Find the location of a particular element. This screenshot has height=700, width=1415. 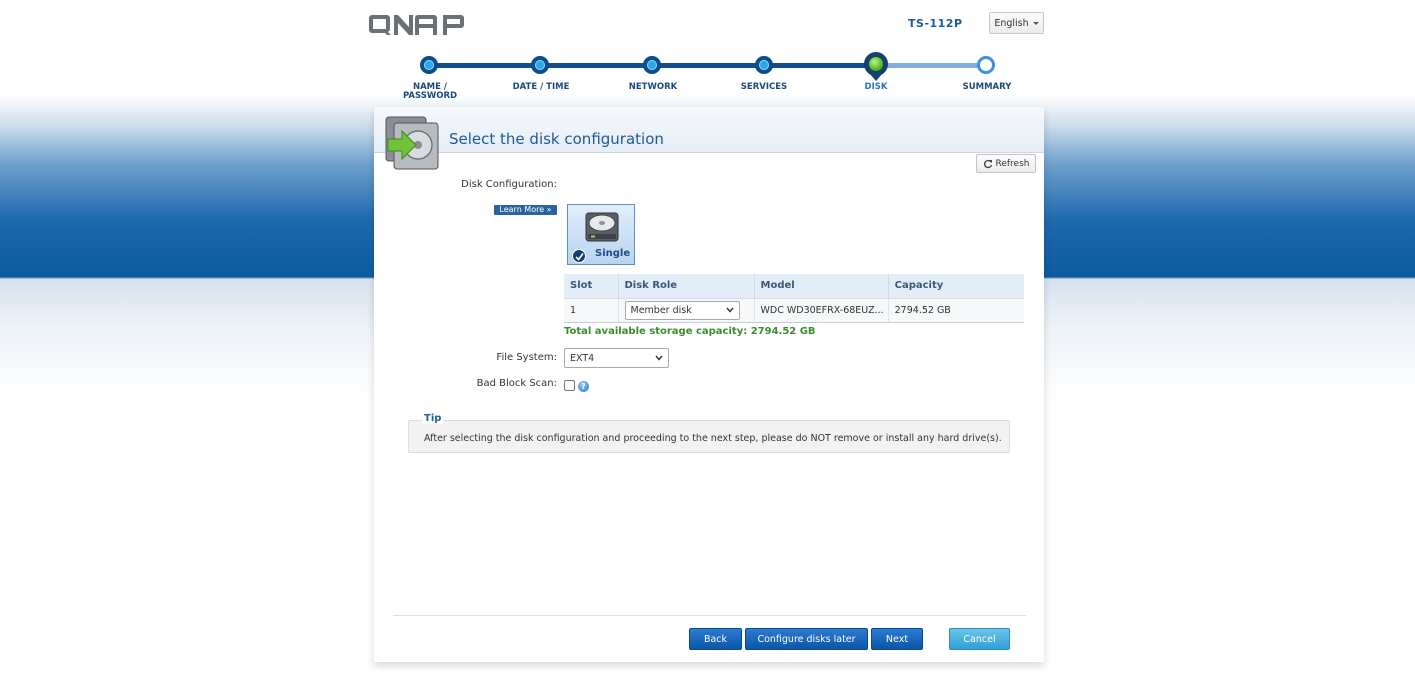

step-label-name-line2: PASSWORD is located at coordinates (430, 96).